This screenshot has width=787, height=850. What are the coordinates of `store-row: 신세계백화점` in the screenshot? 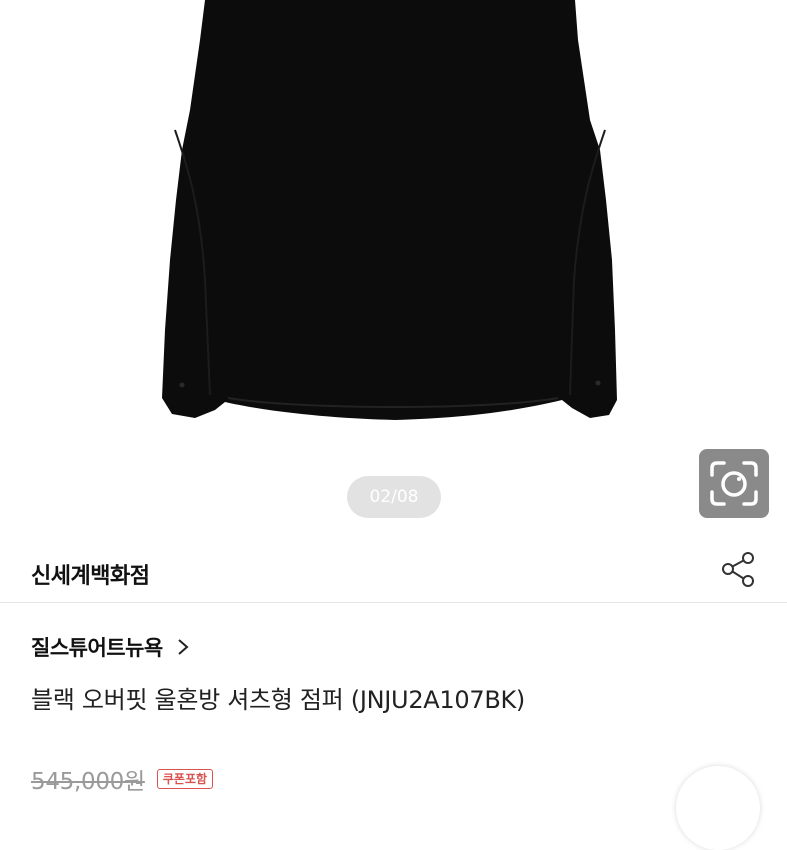 It's located at (393, 571).